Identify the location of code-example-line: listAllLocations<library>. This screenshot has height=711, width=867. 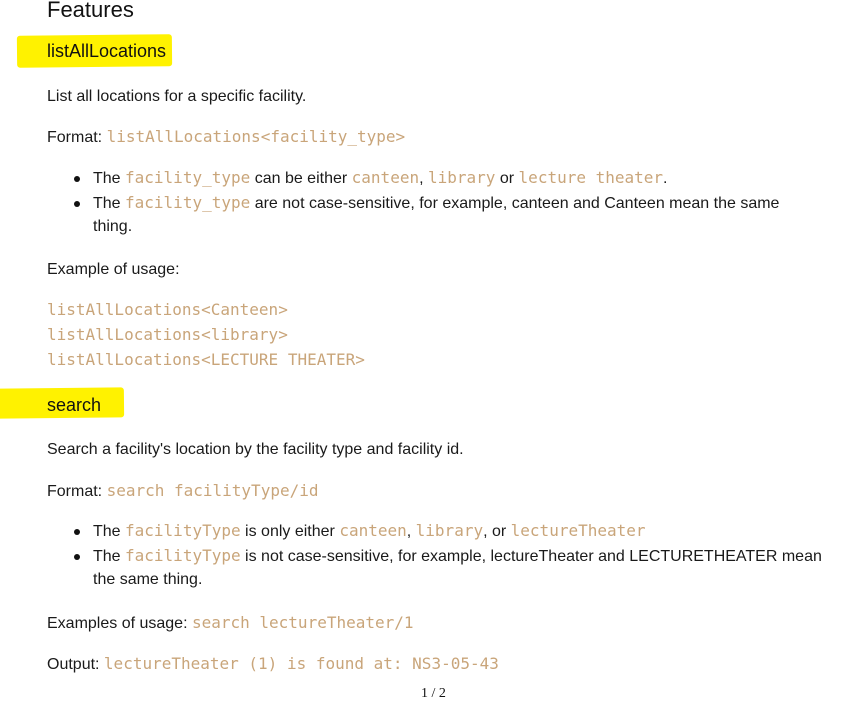
(167, 334).